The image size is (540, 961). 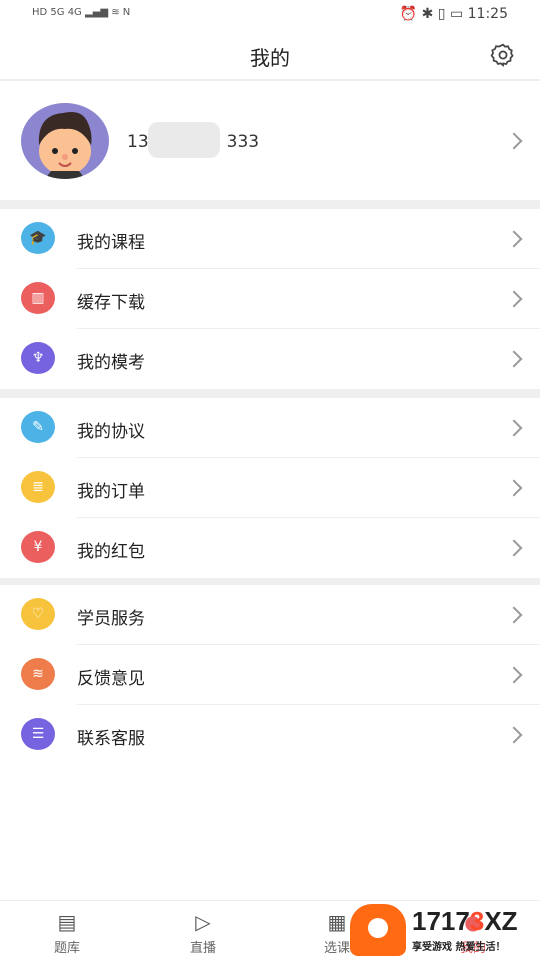 What do you see at coordinates (203, 922) in the screenshot?
I see `play-icon: ▷` at bounding box center [203, 922].